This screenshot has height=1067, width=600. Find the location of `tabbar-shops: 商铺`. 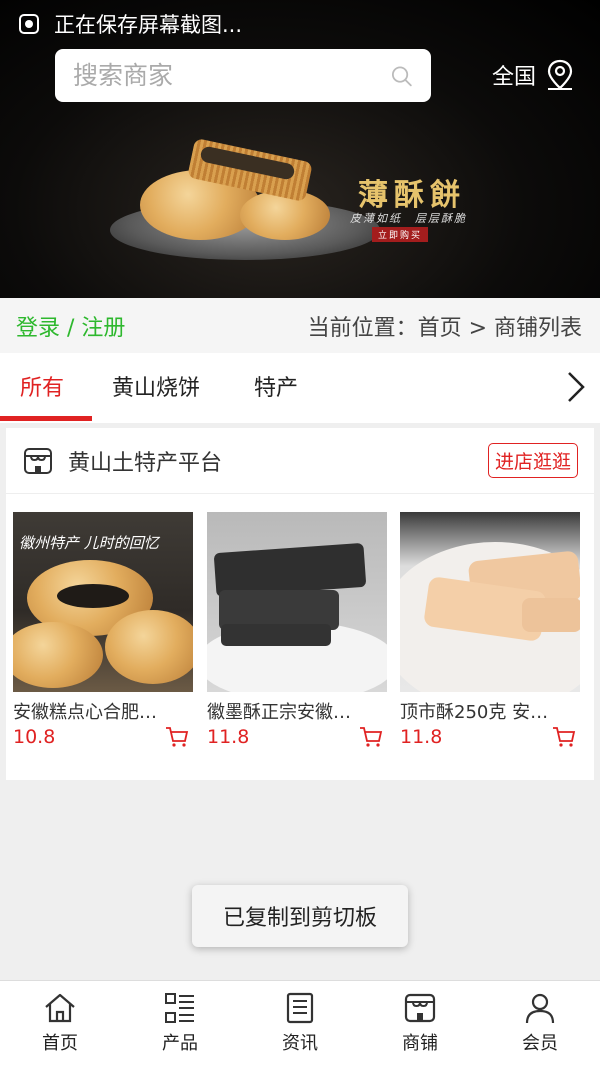

tabbar-shops: 商铺 is located at coordinates (420, 1024).